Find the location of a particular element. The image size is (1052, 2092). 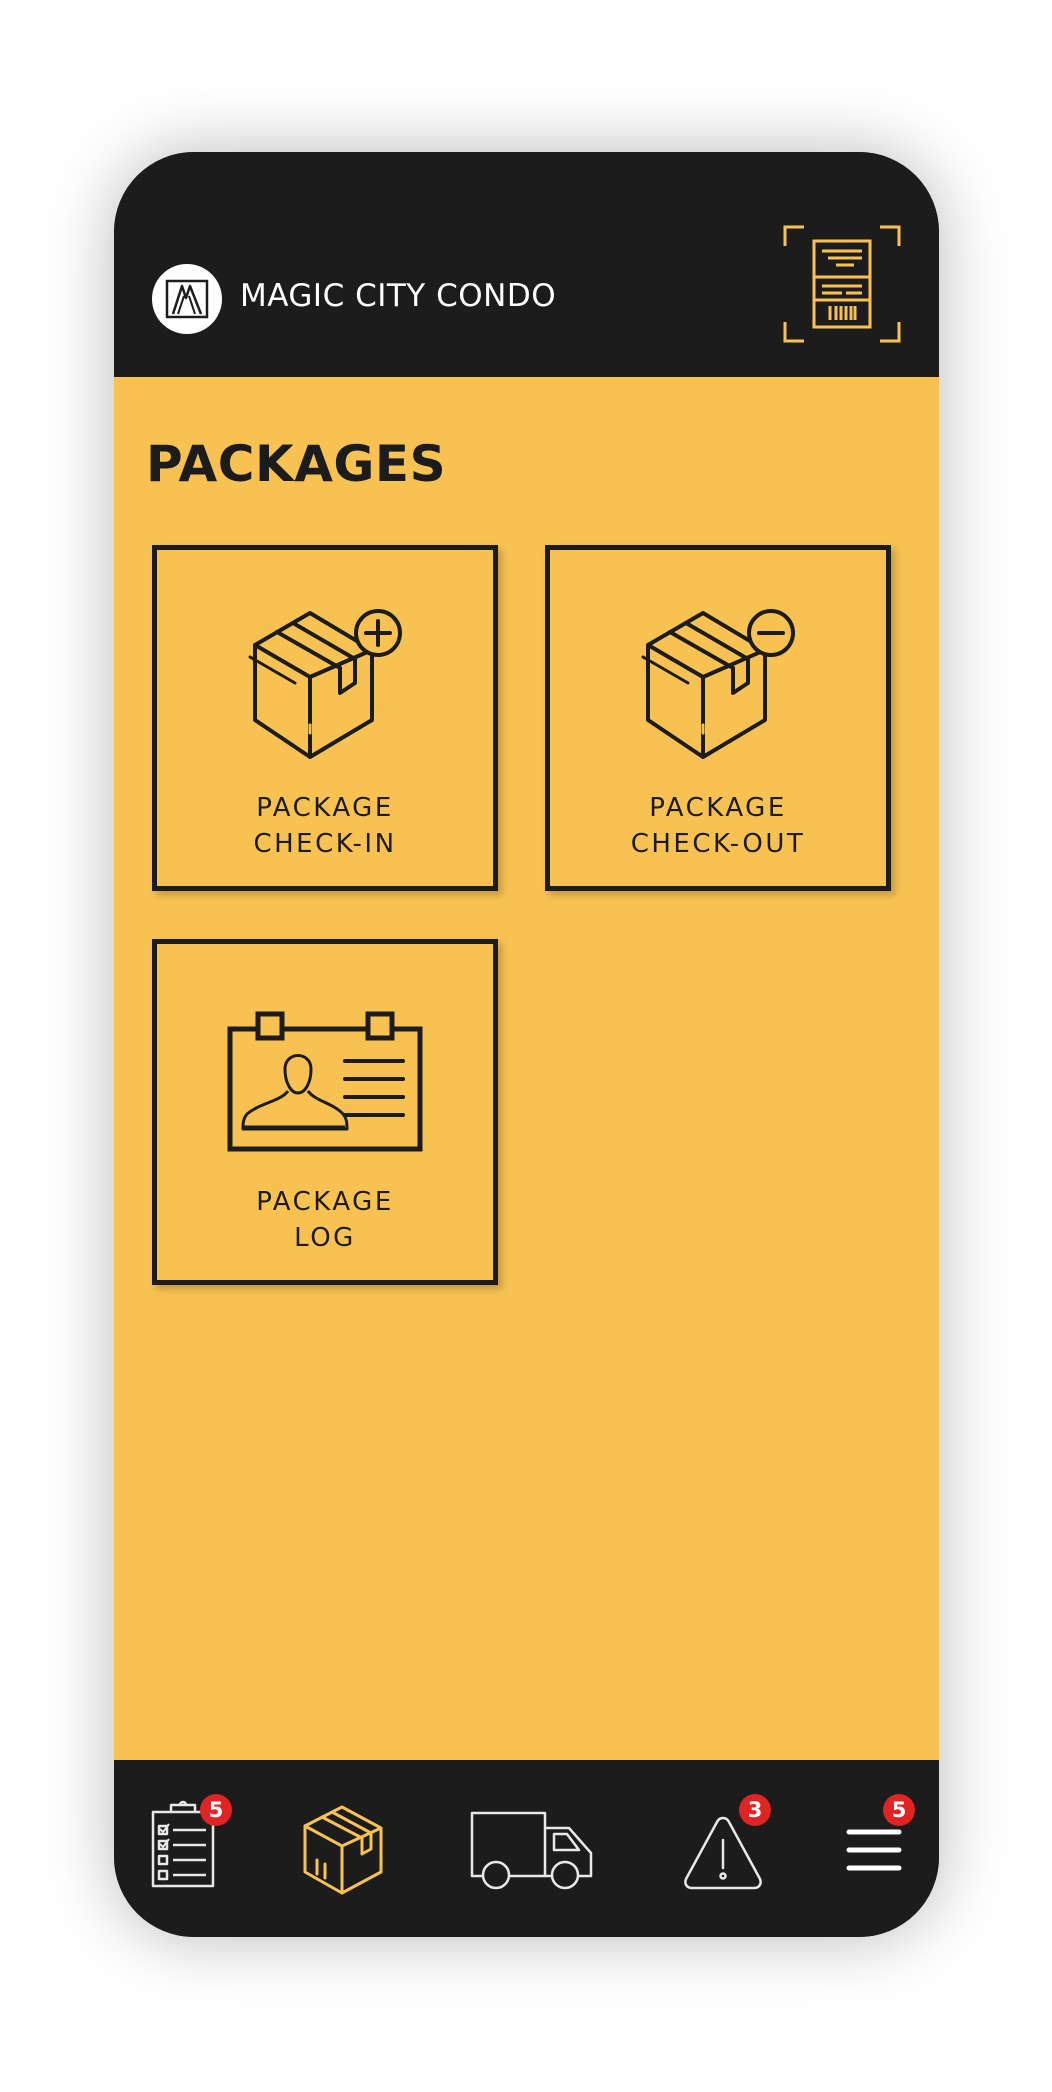

nav-alerts: 3 is located at coordinates (726, 1843).